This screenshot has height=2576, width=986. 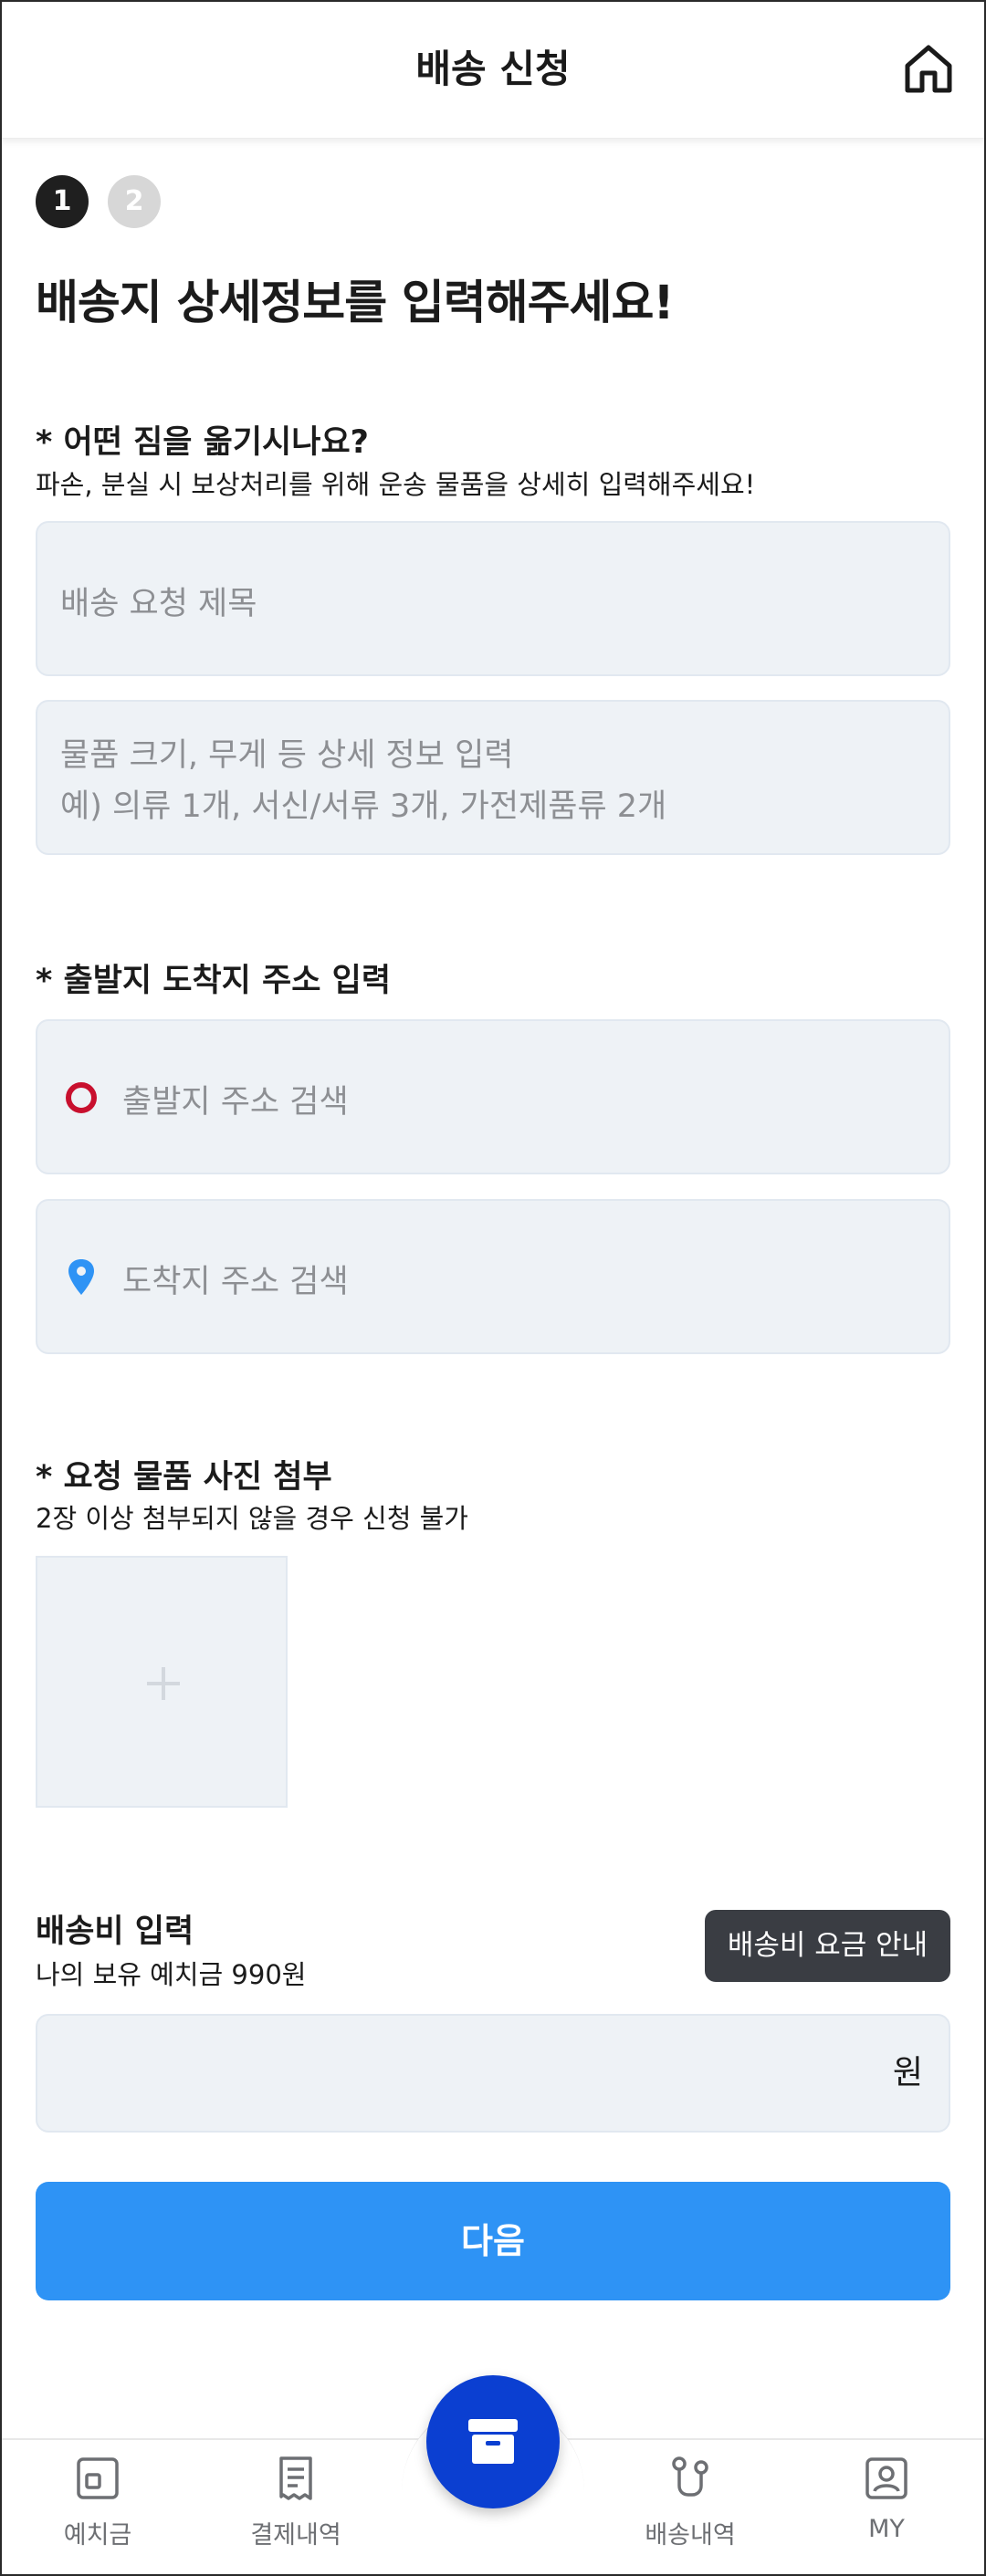 What do you see at coordinates (158, 604) in the screenshot?
I see `request-title-placeholder: 배송 요청 제목` at bounding box center [158, 604].